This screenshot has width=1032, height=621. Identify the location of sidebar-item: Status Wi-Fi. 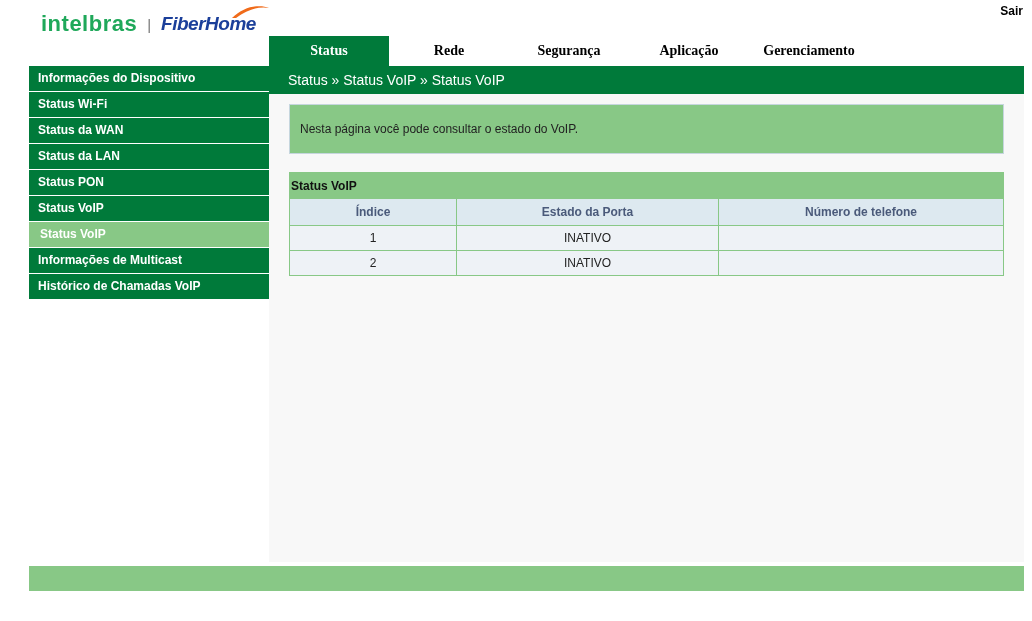
(149, 104).